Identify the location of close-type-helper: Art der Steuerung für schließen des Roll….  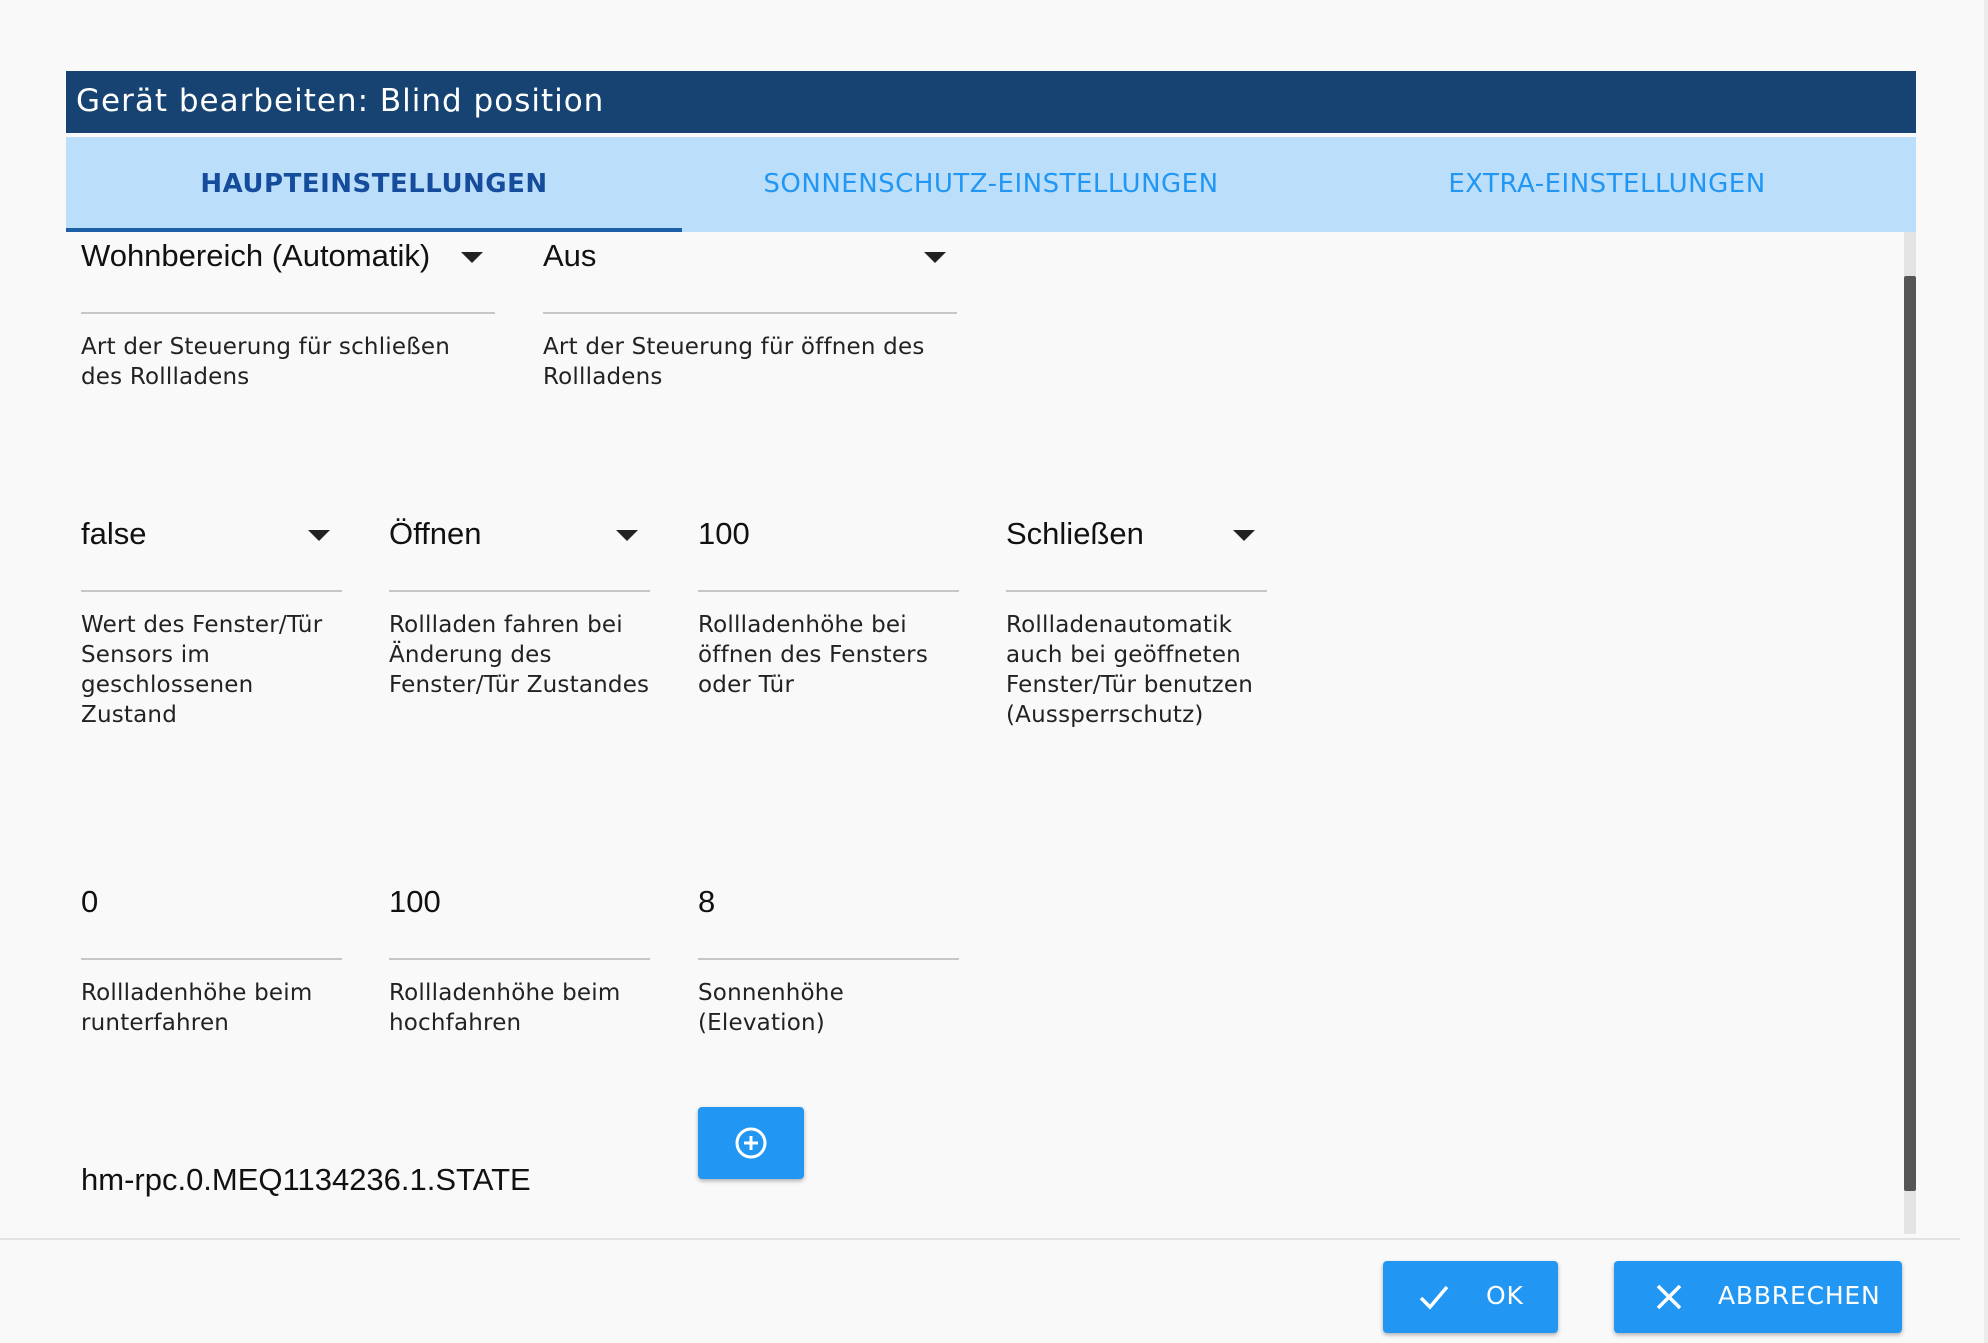
(266, 362).